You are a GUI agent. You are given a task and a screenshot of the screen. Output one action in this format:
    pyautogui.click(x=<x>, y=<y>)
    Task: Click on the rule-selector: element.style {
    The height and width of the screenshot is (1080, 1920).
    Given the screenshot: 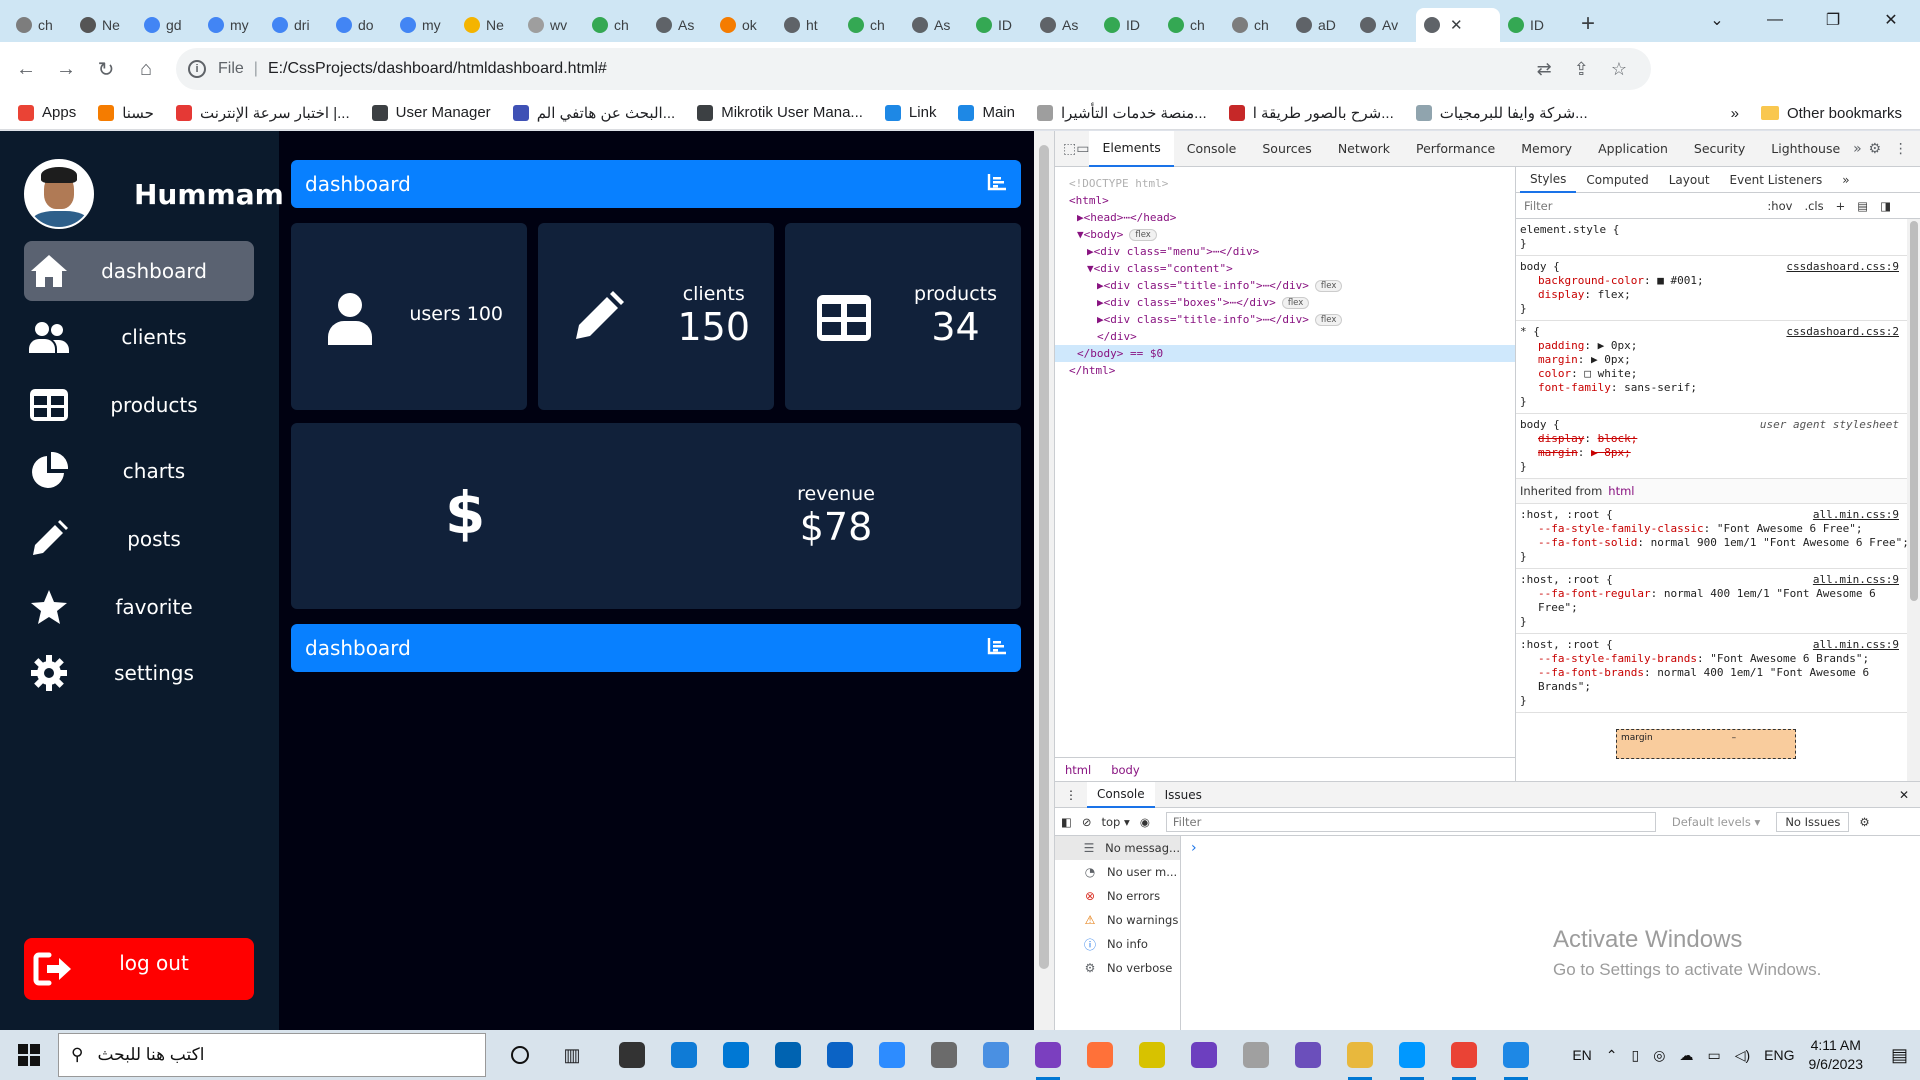 What is the action you would take?
    pyautogui.click(x=1716, y=230)
    